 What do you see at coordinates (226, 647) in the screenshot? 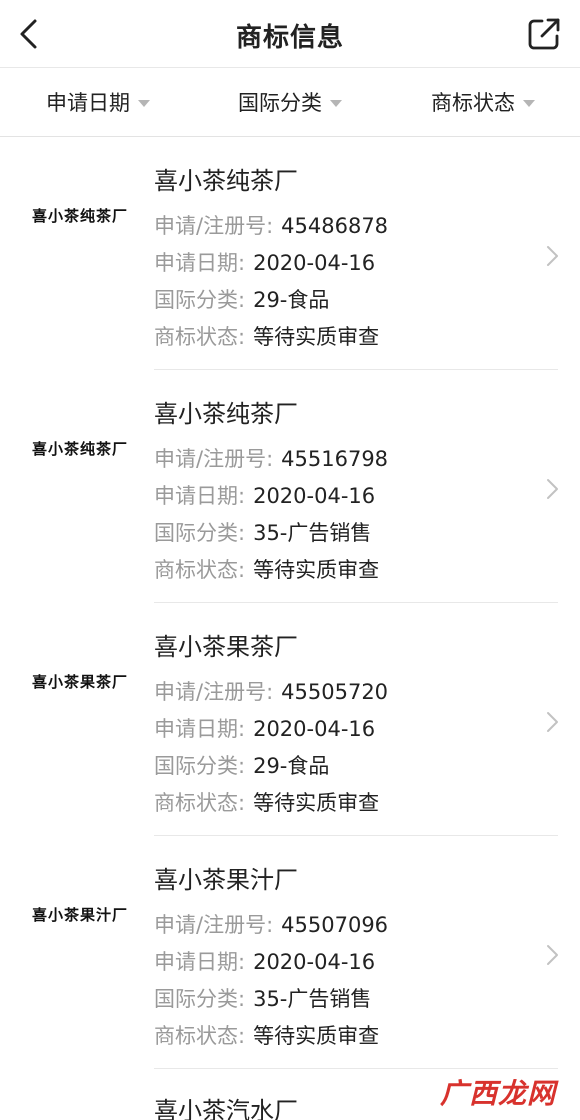
I see `trademark-name: 喜小茶果茶厂` at bounding box center [226, 647].